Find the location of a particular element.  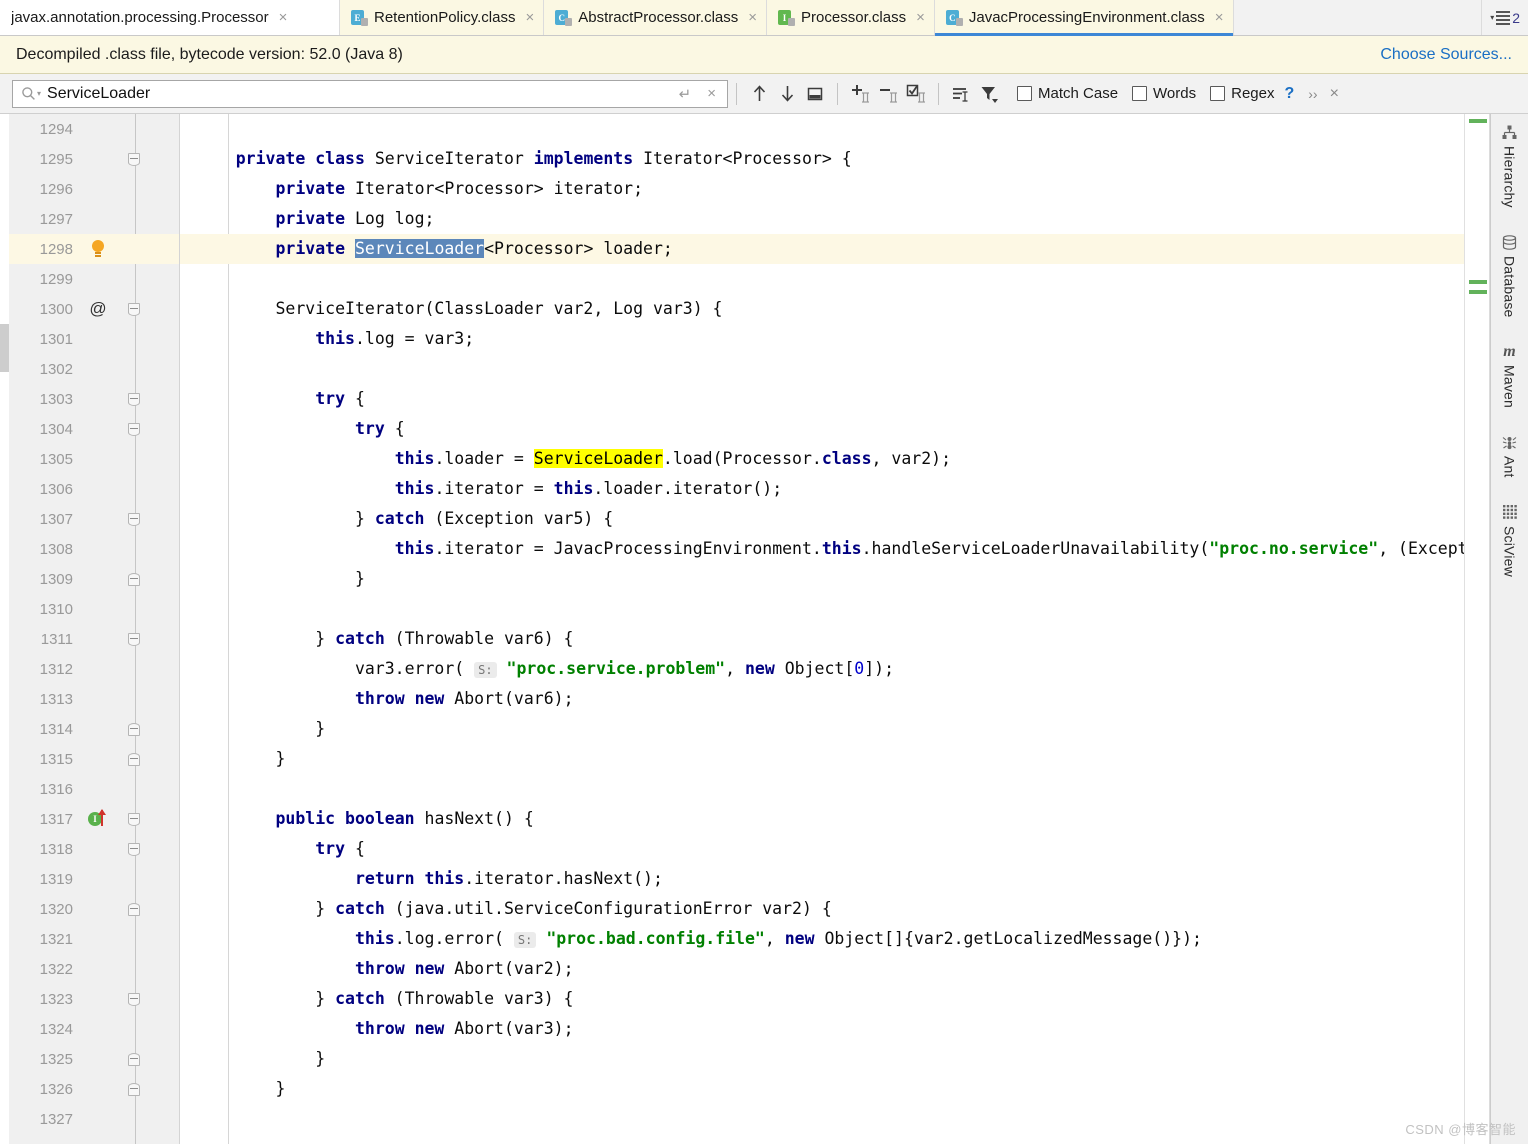

editor-left-scrollbar is located at coordinates (4, 629).